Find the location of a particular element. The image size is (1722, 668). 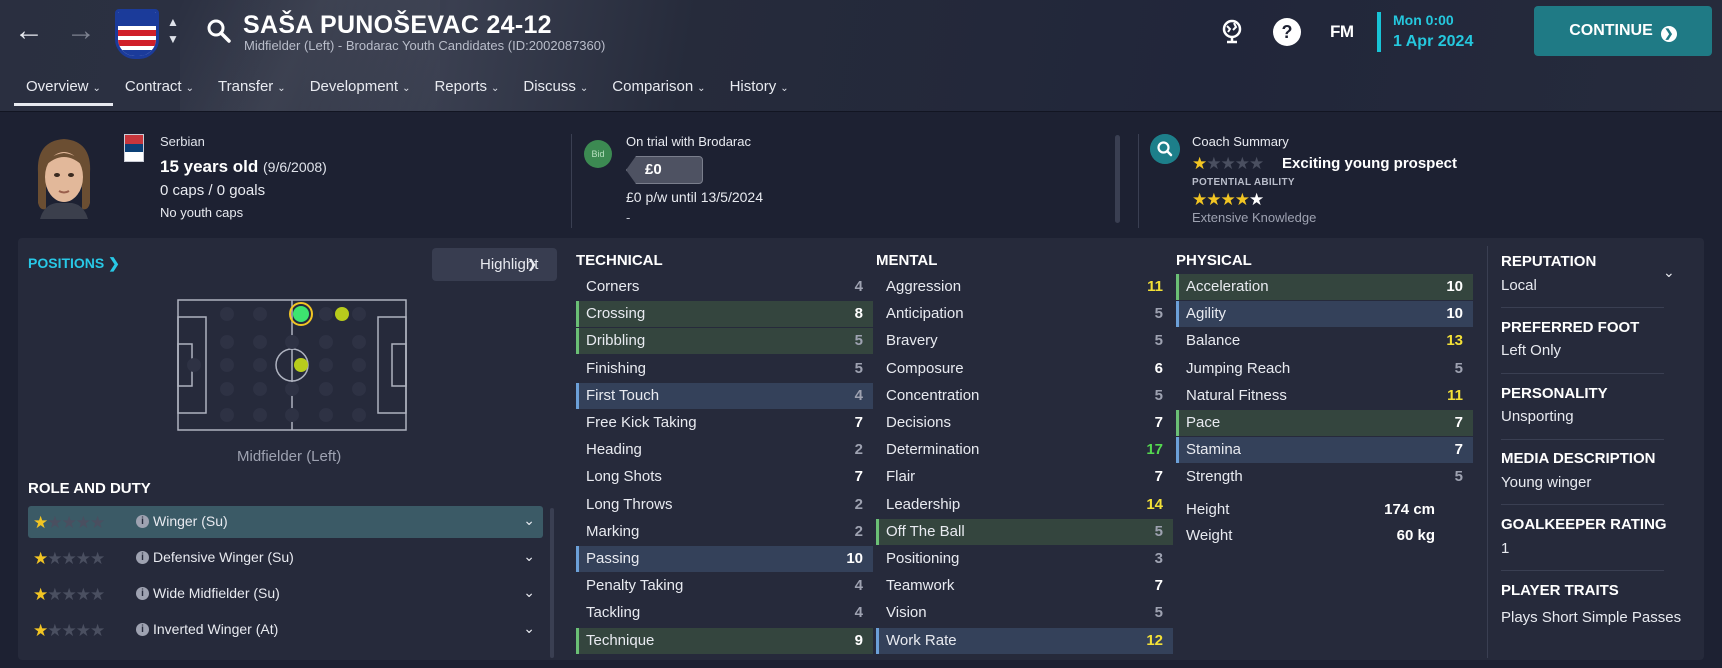

attribute-name: Corners is located at coordinates (613, 286).